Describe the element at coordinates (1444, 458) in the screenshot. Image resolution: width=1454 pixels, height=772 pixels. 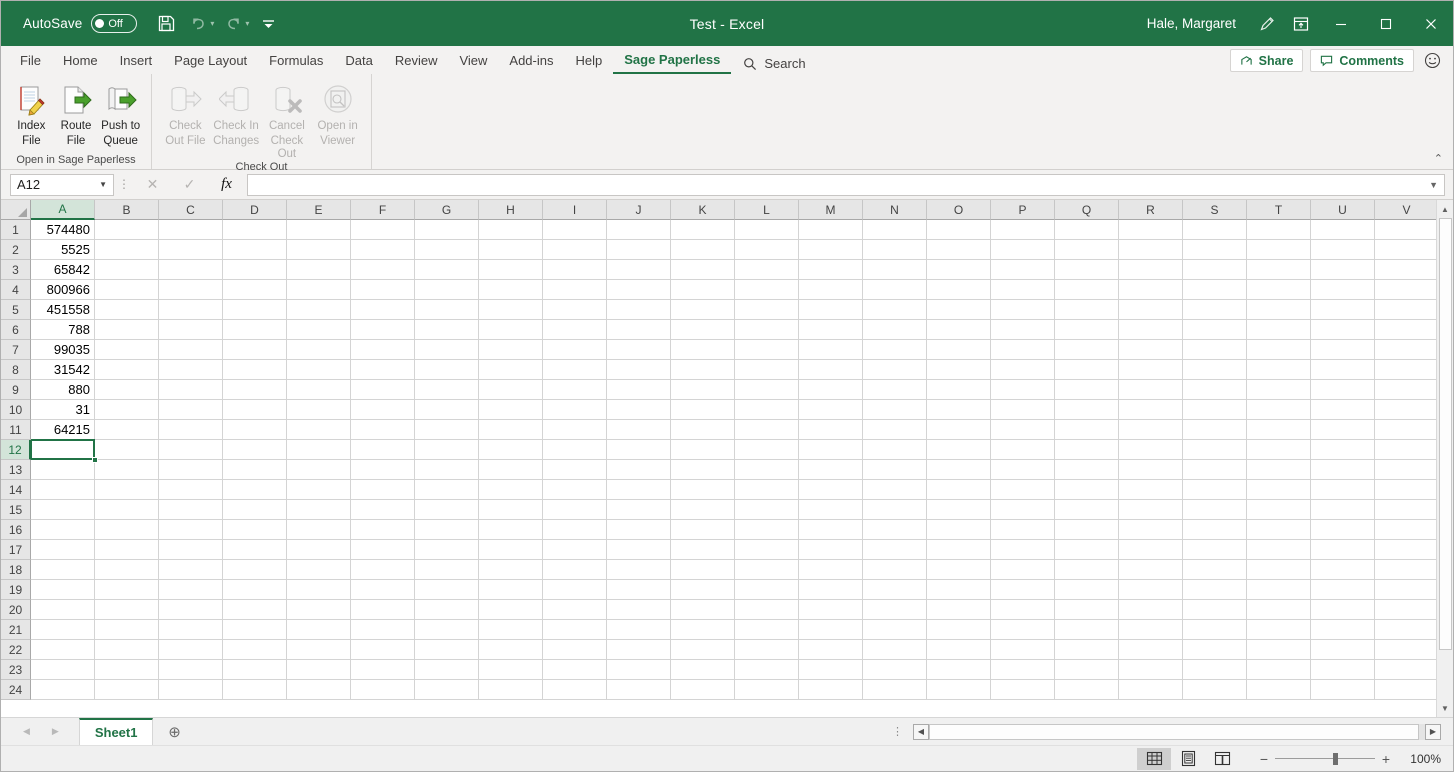
I see `vertical-scrollbar: ▲ ▼` at that location.